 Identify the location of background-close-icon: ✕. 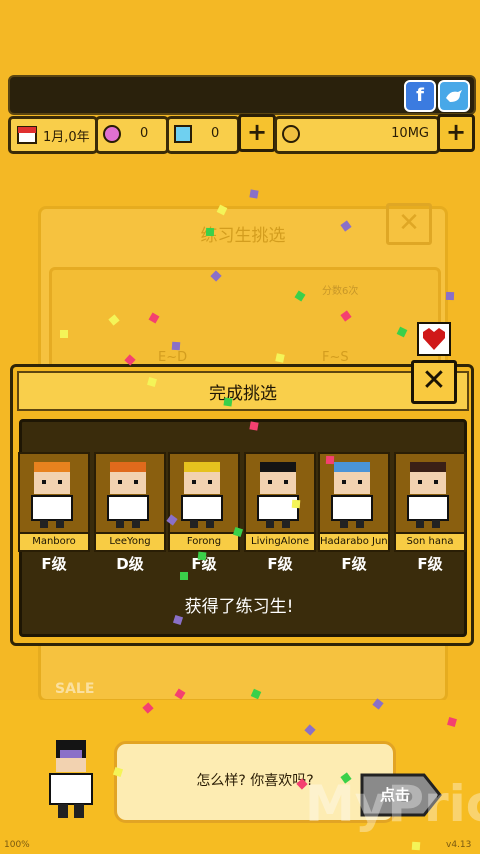
(409, 224).